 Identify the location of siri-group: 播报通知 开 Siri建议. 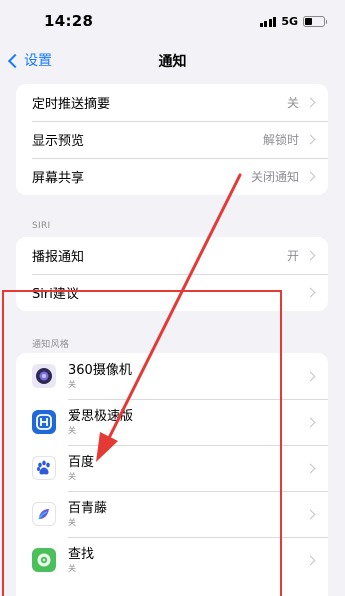
(172, 274).